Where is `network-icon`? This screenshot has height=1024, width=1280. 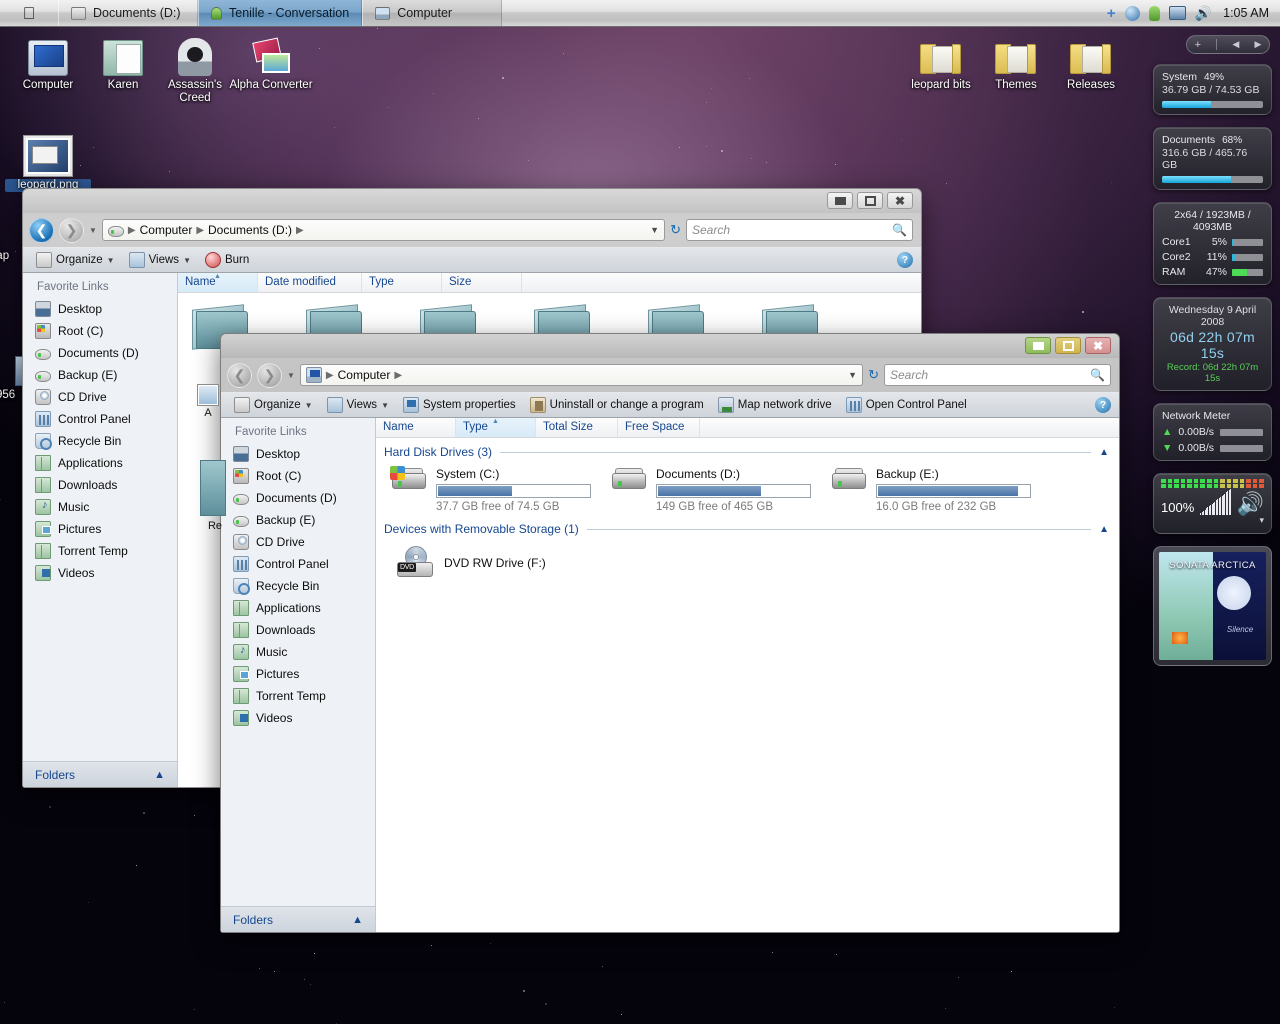 network-icon is located at coordinates (1177, 13).